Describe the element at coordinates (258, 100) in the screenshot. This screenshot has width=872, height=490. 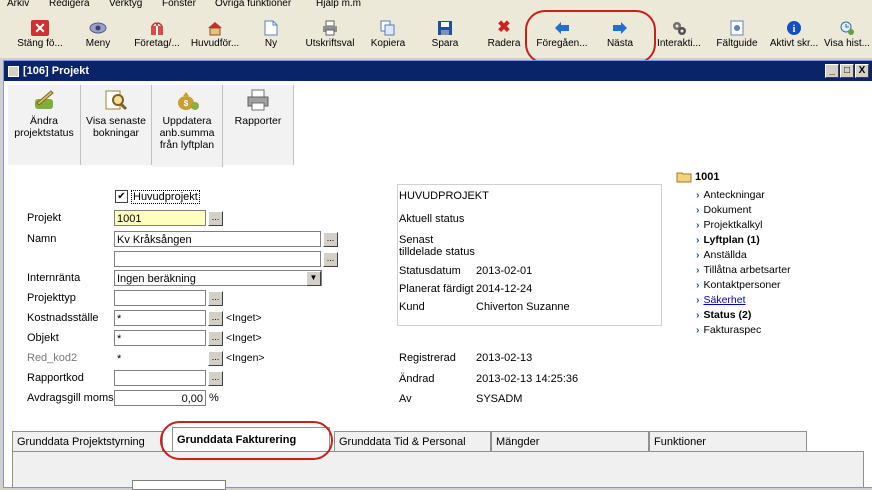
I see `report-printer-icon` at that location.